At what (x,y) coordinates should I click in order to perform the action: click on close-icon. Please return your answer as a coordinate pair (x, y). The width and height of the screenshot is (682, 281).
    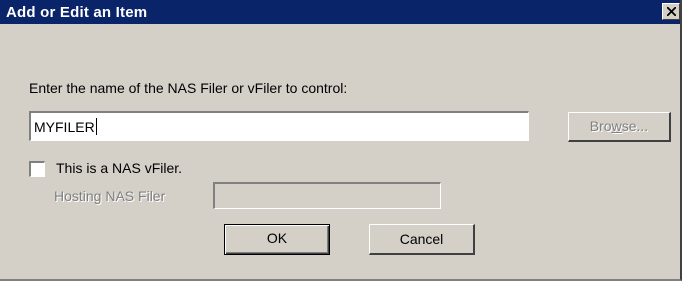
    Looking at the image, I should click on (671, 11).